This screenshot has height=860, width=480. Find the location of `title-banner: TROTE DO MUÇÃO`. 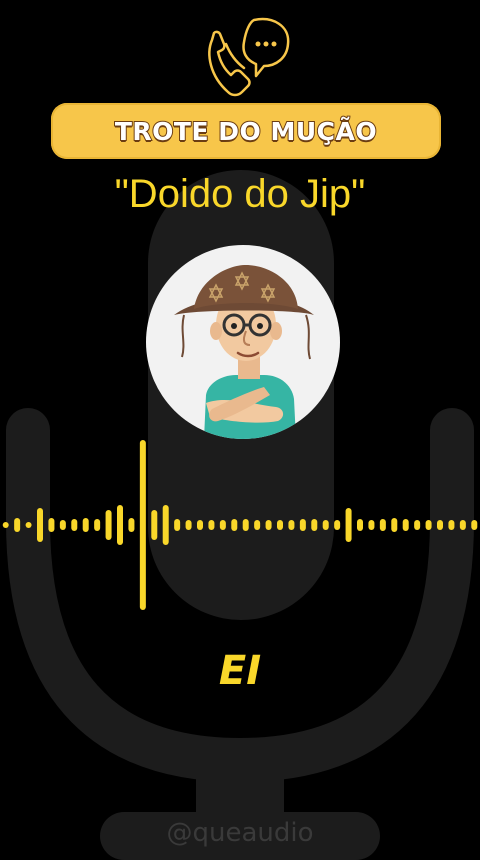

title-banner: TROTE DO MUÇÃO is located at coordinates (246, 131).